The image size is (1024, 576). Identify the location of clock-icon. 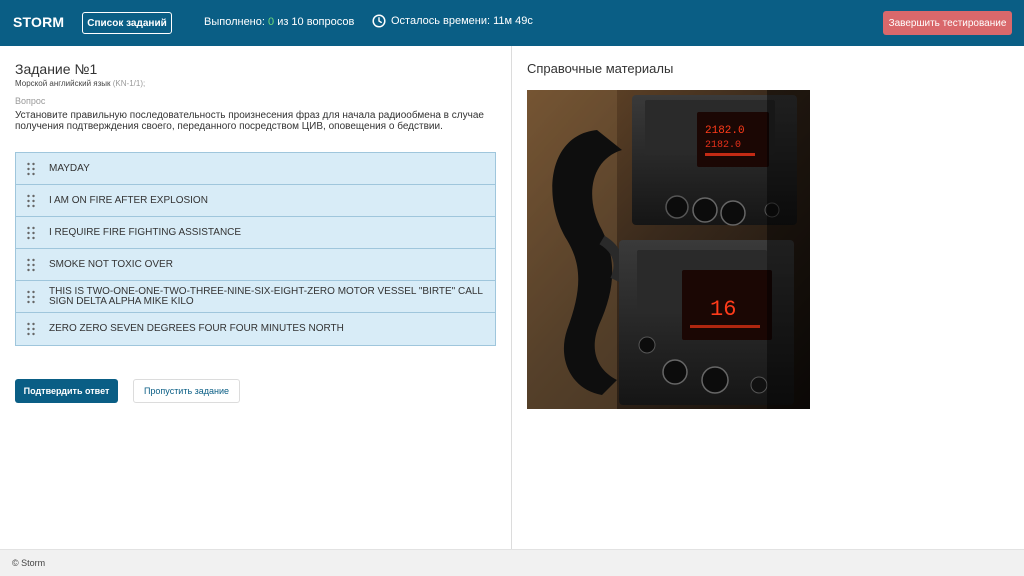
(379, 21).